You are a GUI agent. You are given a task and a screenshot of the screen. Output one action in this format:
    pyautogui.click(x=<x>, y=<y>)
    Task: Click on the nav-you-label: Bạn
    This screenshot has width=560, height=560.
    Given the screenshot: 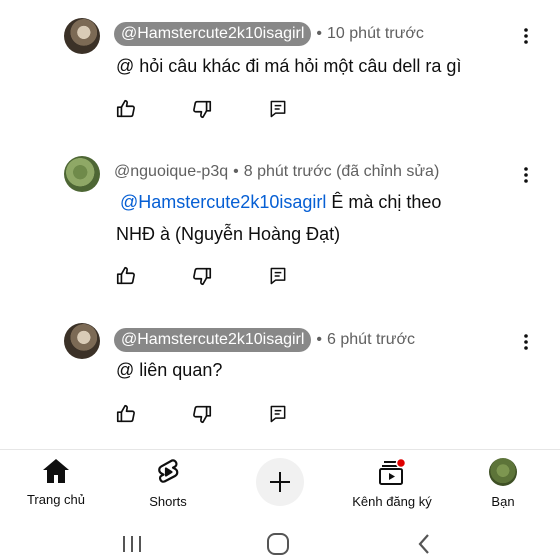 What is the action you would take?
    pyautogui.click(x=503, y=501)
    